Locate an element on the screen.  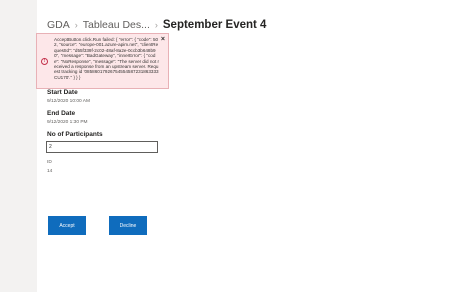
breadcrumb: GDA › Tableau Des... › September Event 4 is located at coordinates (156, 25).